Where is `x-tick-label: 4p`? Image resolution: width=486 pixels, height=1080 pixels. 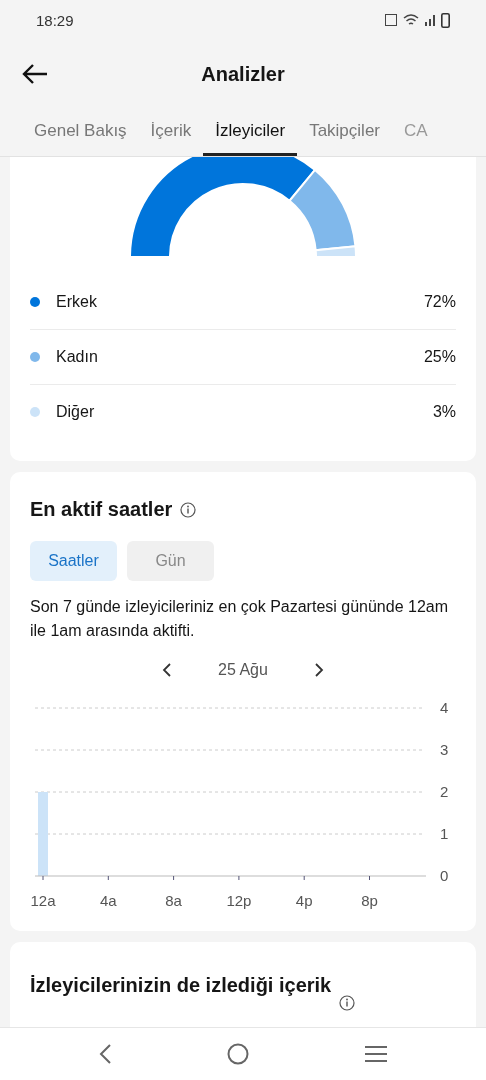
x-tick-label: 4p is located at coordinates (304, 900).